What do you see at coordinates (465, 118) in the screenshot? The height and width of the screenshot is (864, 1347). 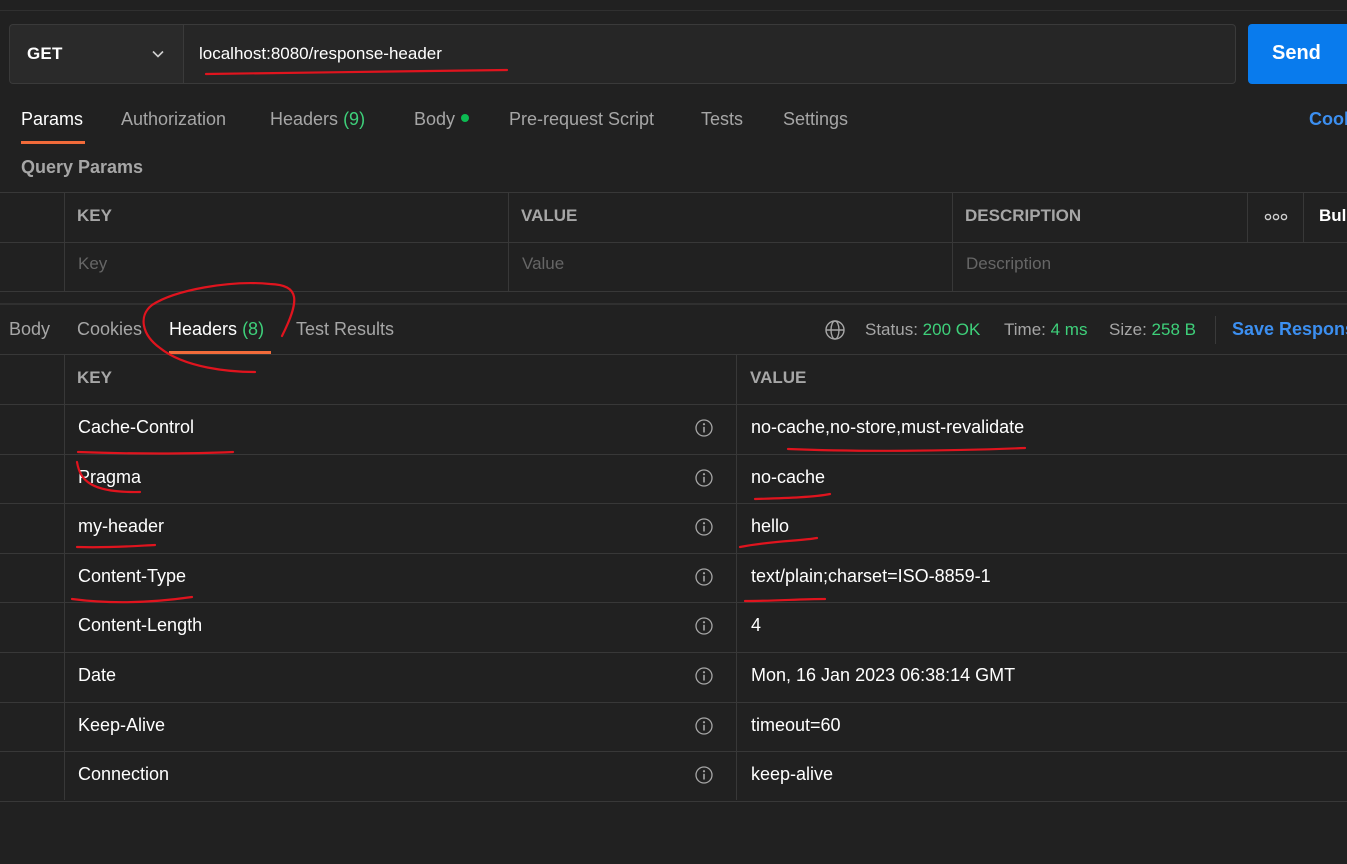 I see `body-indicator-dot` at bounding box center [465, 118].